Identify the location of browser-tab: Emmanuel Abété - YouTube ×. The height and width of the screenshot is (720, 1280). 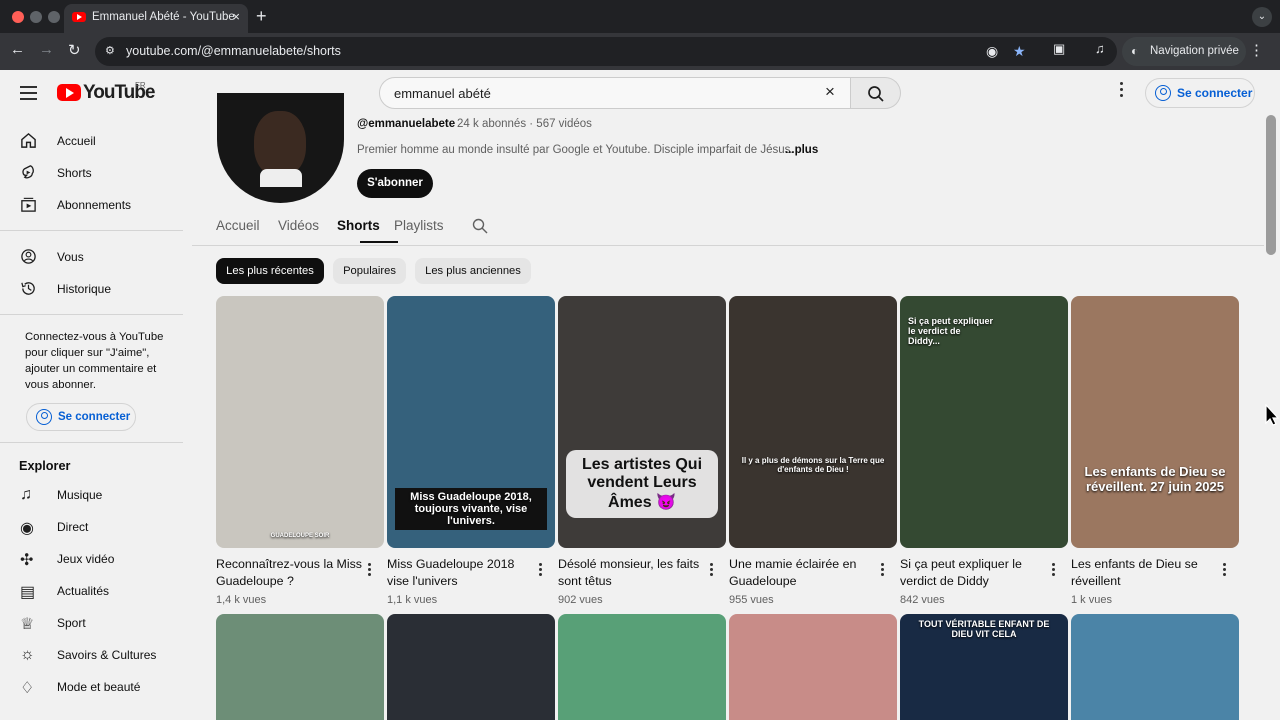
(156, 18).